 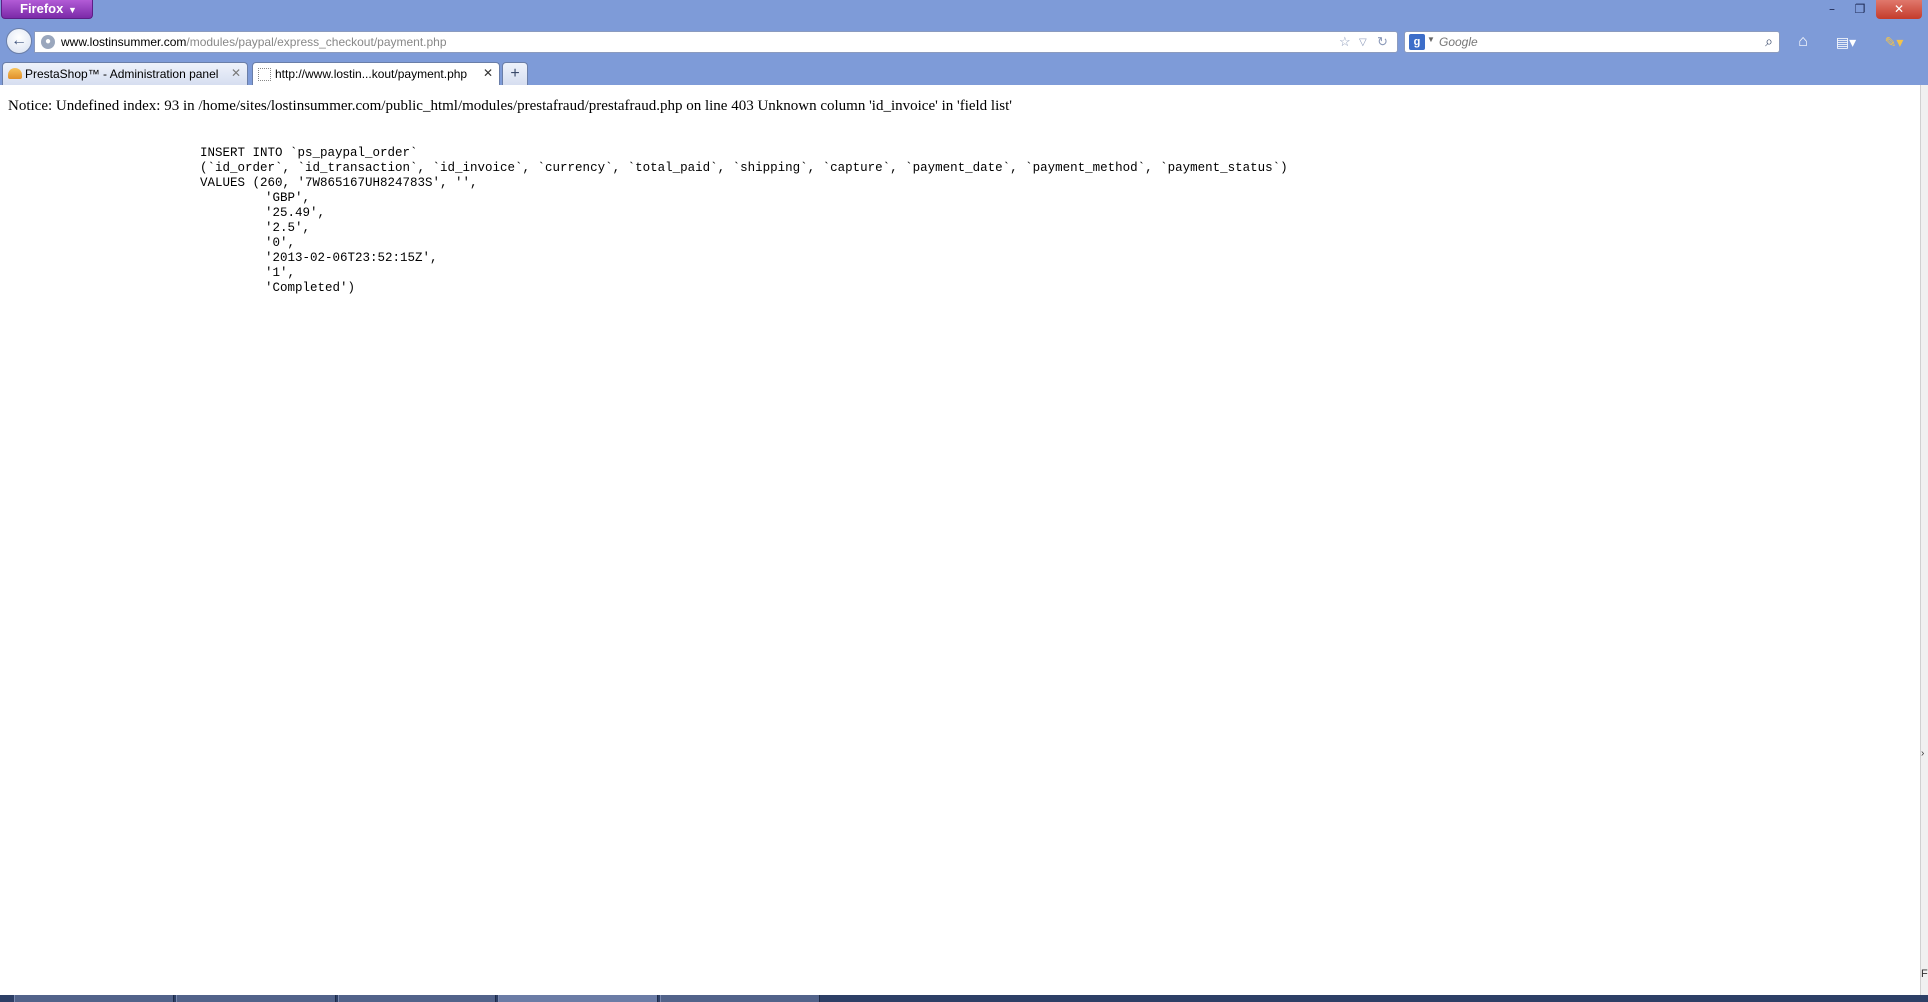 I want to click on sql-line: '1',, so click(x=280, y=273).